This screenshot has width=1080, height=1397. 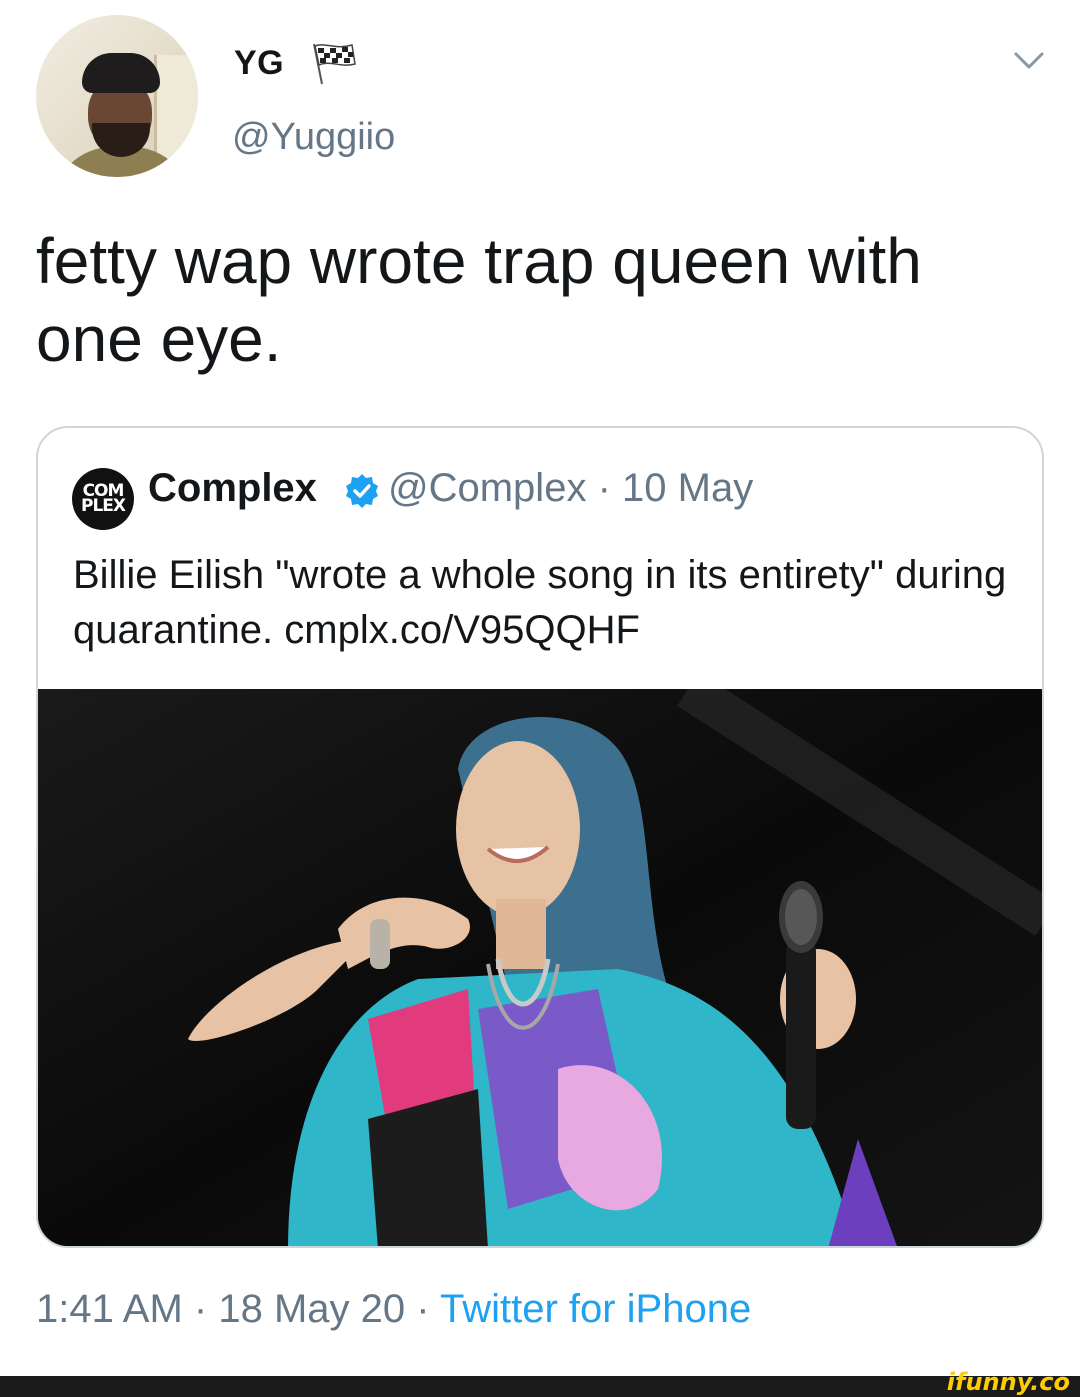 What do you see at coordinates (595, 1309) in the screenshot?
I see `tweet-source-link: Twitter for iPhone` at bounding box center [595, 1309].